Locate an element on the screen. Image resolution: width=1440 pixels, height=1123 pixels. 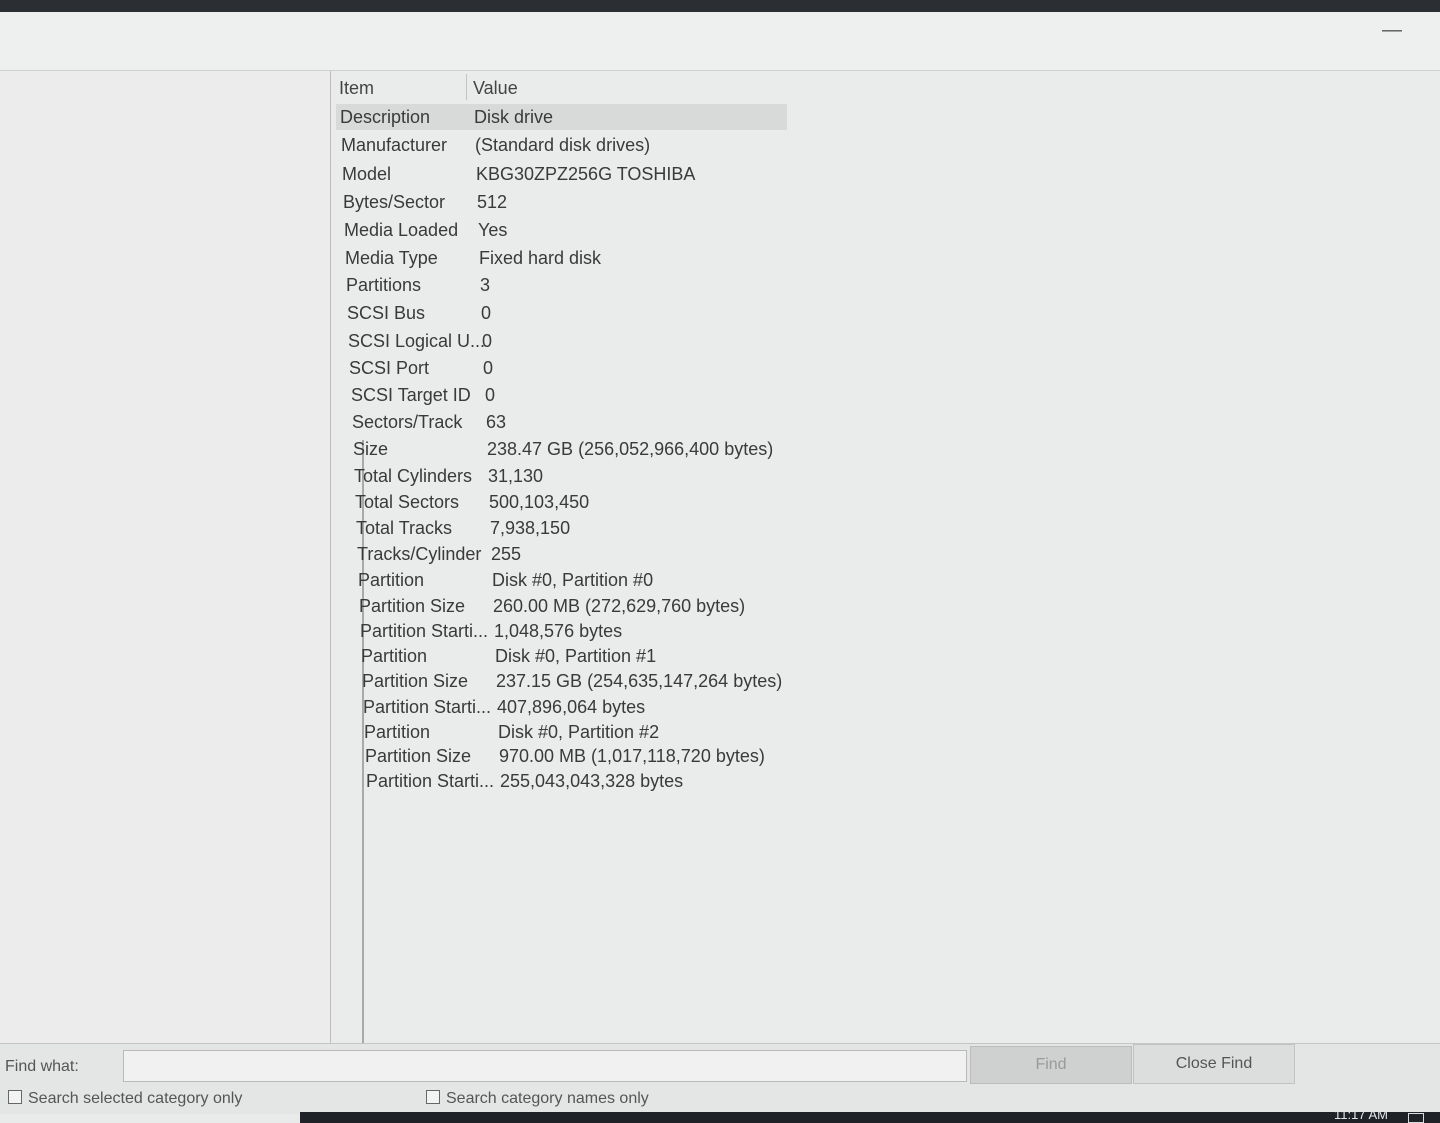
row-value: 260.00 MB (272,629,760 bytes) is located at coordinates (619, 606).